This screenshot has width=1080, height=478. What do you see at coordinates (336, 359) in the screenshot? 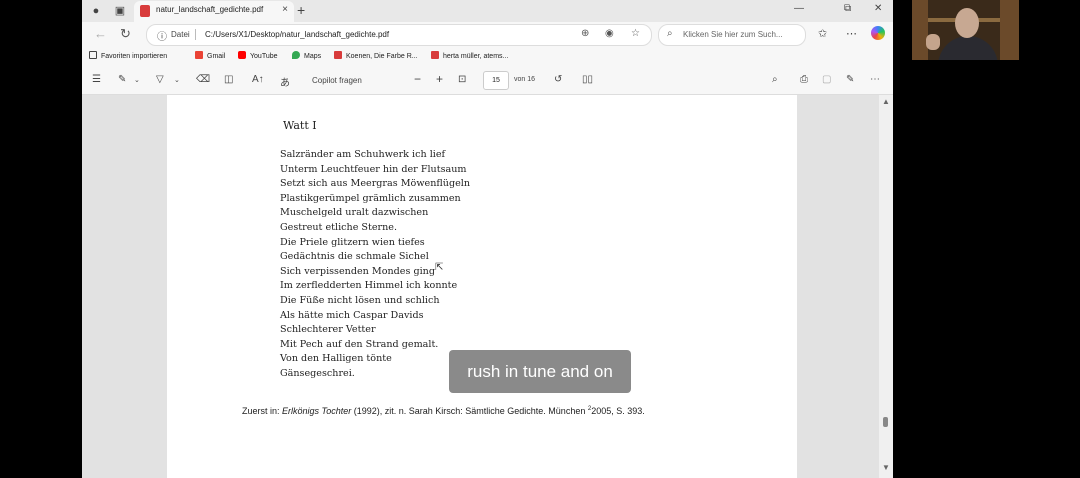
I see `poem-line: Von den Halligen tönte` at bounding box center [336, 359].